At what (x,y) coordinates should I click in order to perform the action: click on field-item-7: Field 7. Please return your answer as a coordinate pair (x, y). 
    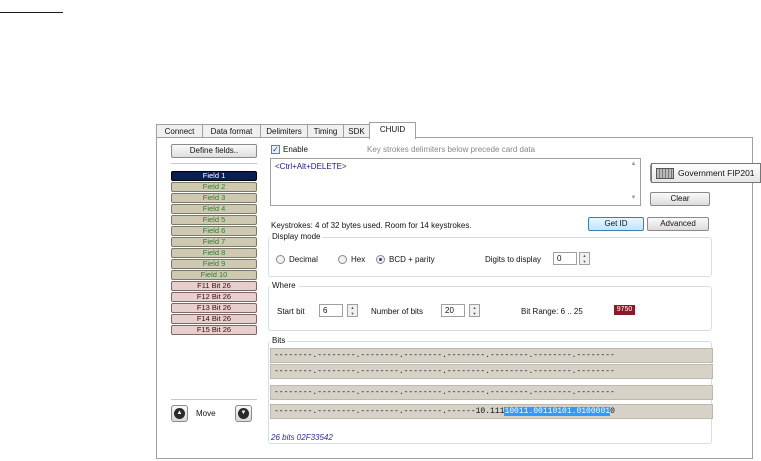
    Looking at the image, I should click on (214, 242).